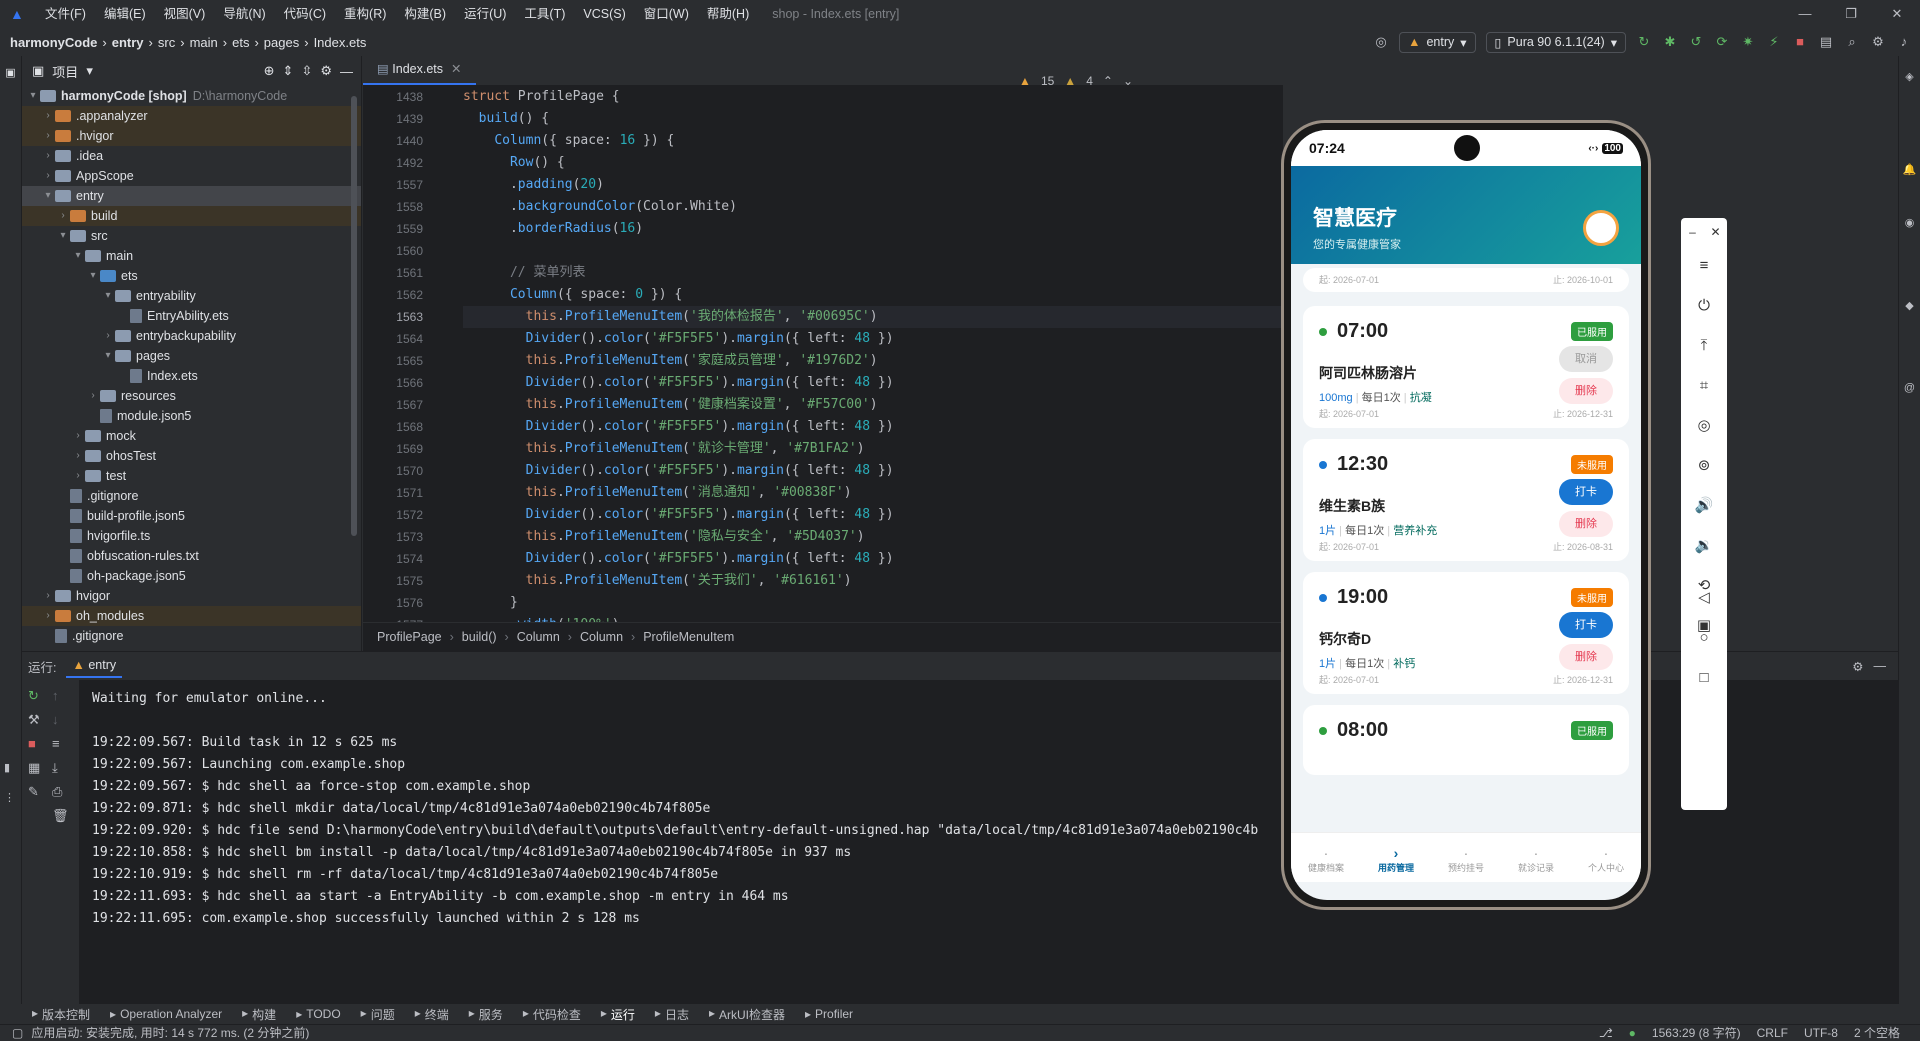 Image resolution: width=1920 pixels, height=1041 pixels. What do you see at coordinates (288, 71) in the screenshot?
I see `expand-all-icon: ⇕` at bounding box center [288, 71].